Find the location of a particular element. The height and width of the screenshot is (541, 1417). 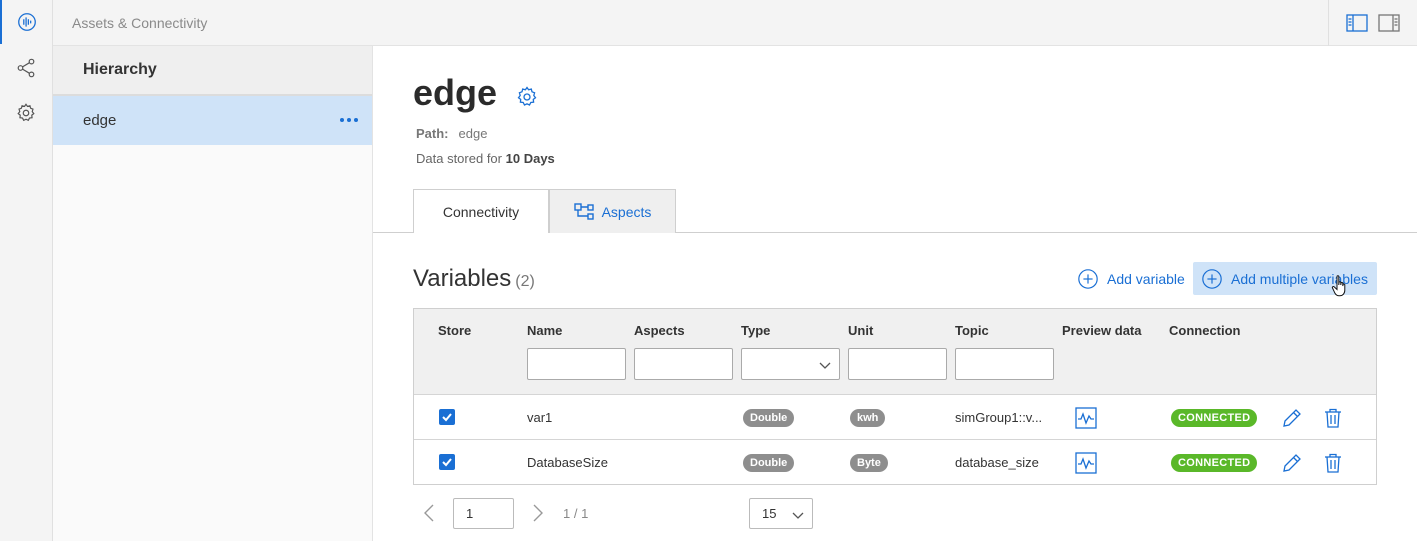

asset-path: Path: edge is located at coordinates (451, 133).